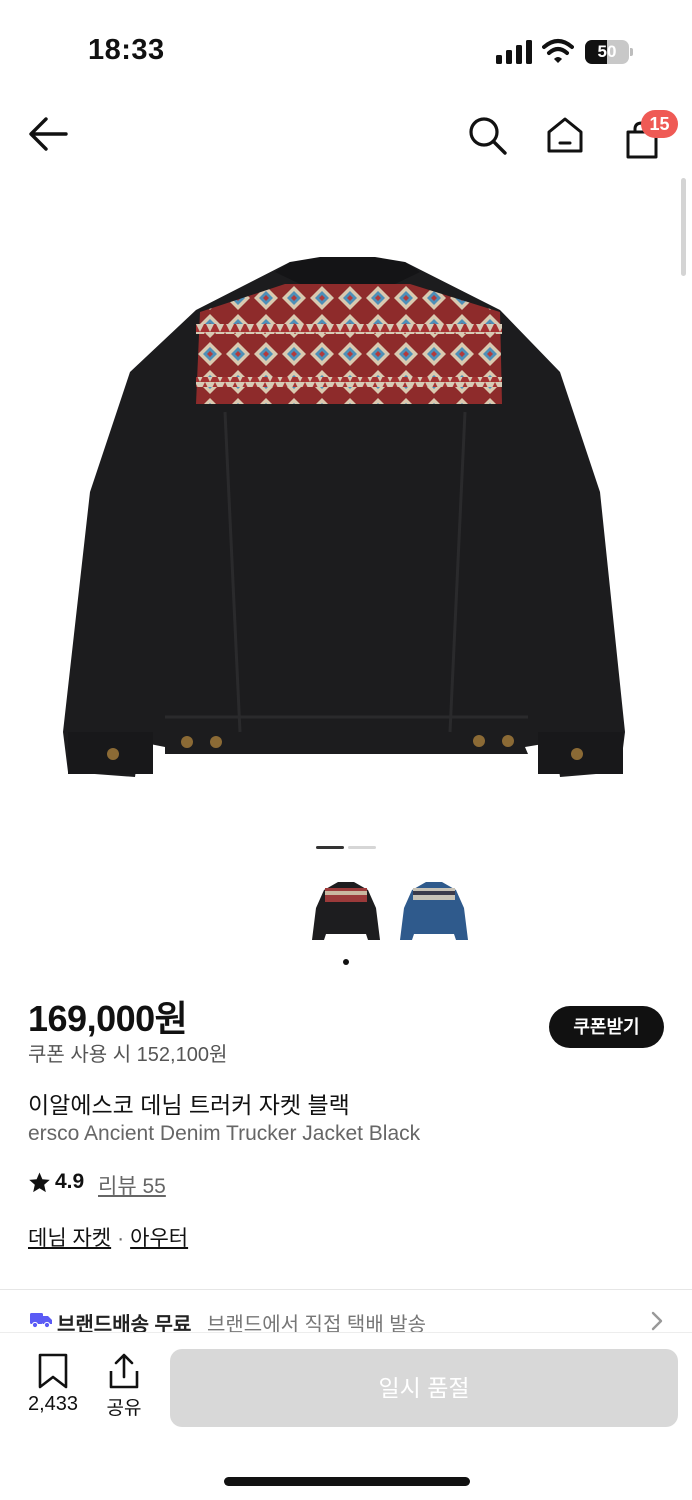  Describe the element at coordinates (347, 1481) in the screenshot. I see `home-indicator` at that location.